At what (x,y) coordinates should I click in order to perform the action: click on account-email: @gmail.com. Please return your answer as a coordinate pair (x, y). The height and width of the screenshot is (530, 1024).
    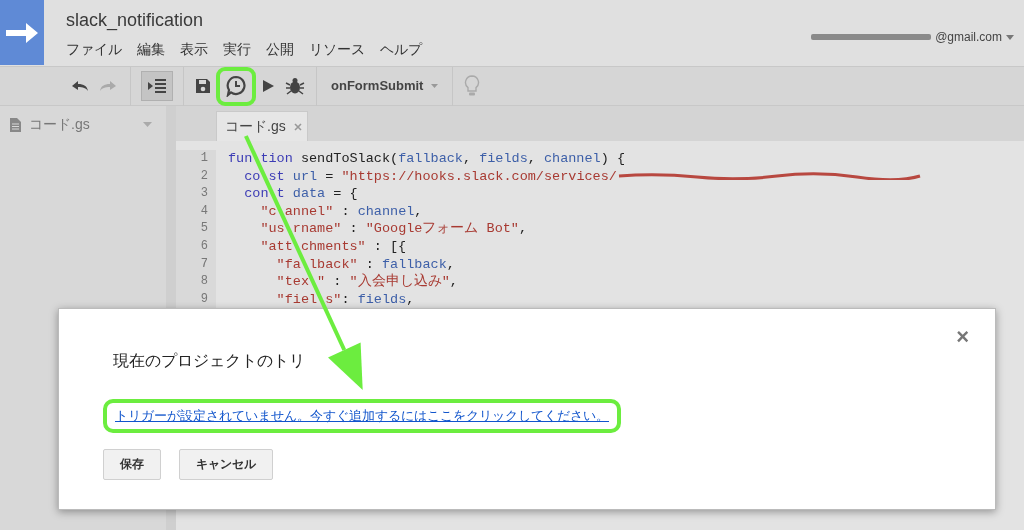
    Looking at the image, I should click on (968, 37).